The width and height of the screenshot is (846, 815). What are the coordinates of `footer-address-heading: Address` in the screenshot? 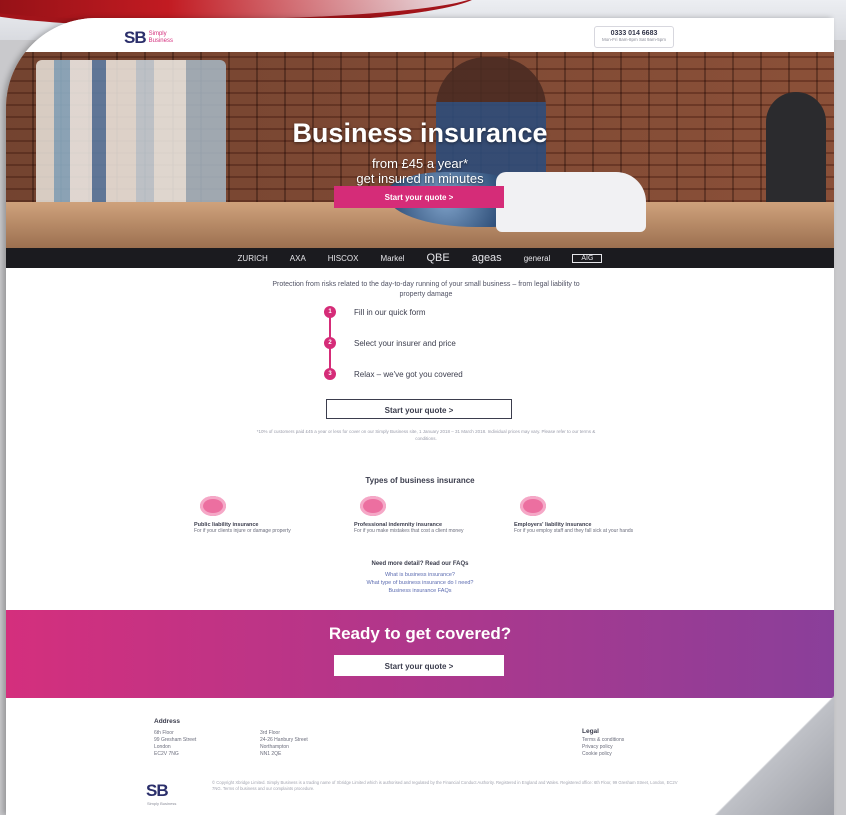 It's located at (167, 721).